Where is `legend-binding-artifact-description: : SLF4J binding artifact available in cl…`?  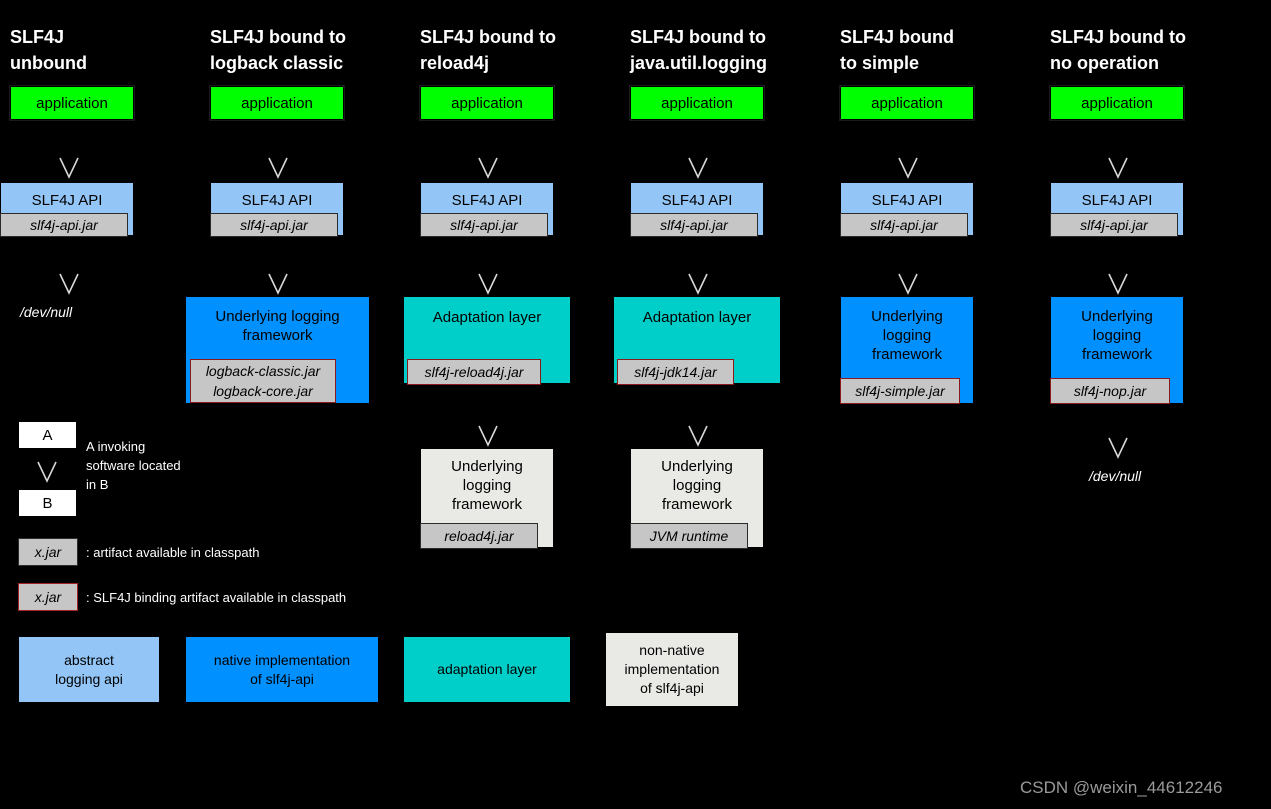
legend-binding-artifact-description: : SLF4J binding artifact available in cl… is located at coordinates (216, 597).